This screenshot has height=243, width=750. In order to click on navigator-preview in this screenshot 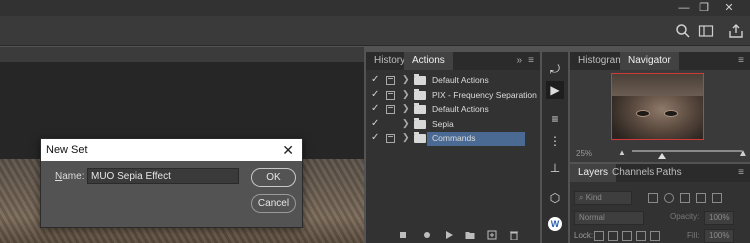, I will do `click(657, 106)`.